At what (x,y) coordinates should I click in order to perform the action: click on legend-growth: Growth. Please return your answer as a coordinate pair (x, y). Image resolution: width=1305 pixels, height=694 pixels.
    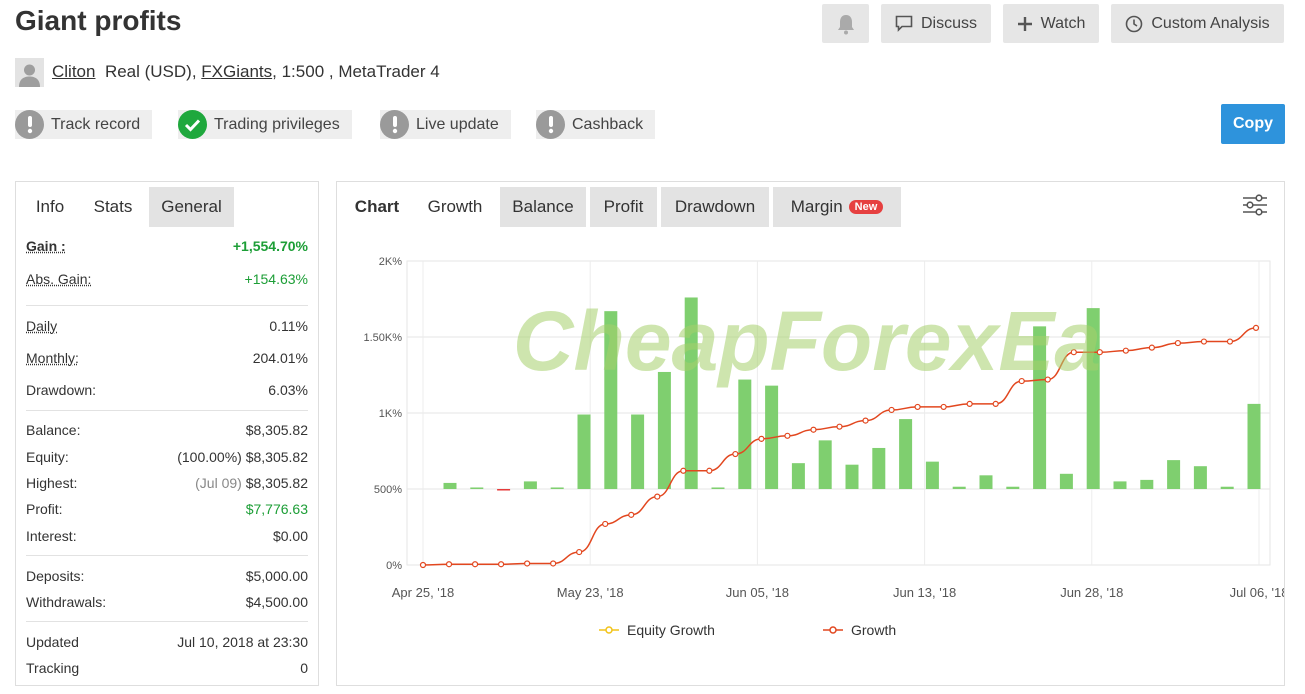
    Looking at the image, I should click on (859, 630).